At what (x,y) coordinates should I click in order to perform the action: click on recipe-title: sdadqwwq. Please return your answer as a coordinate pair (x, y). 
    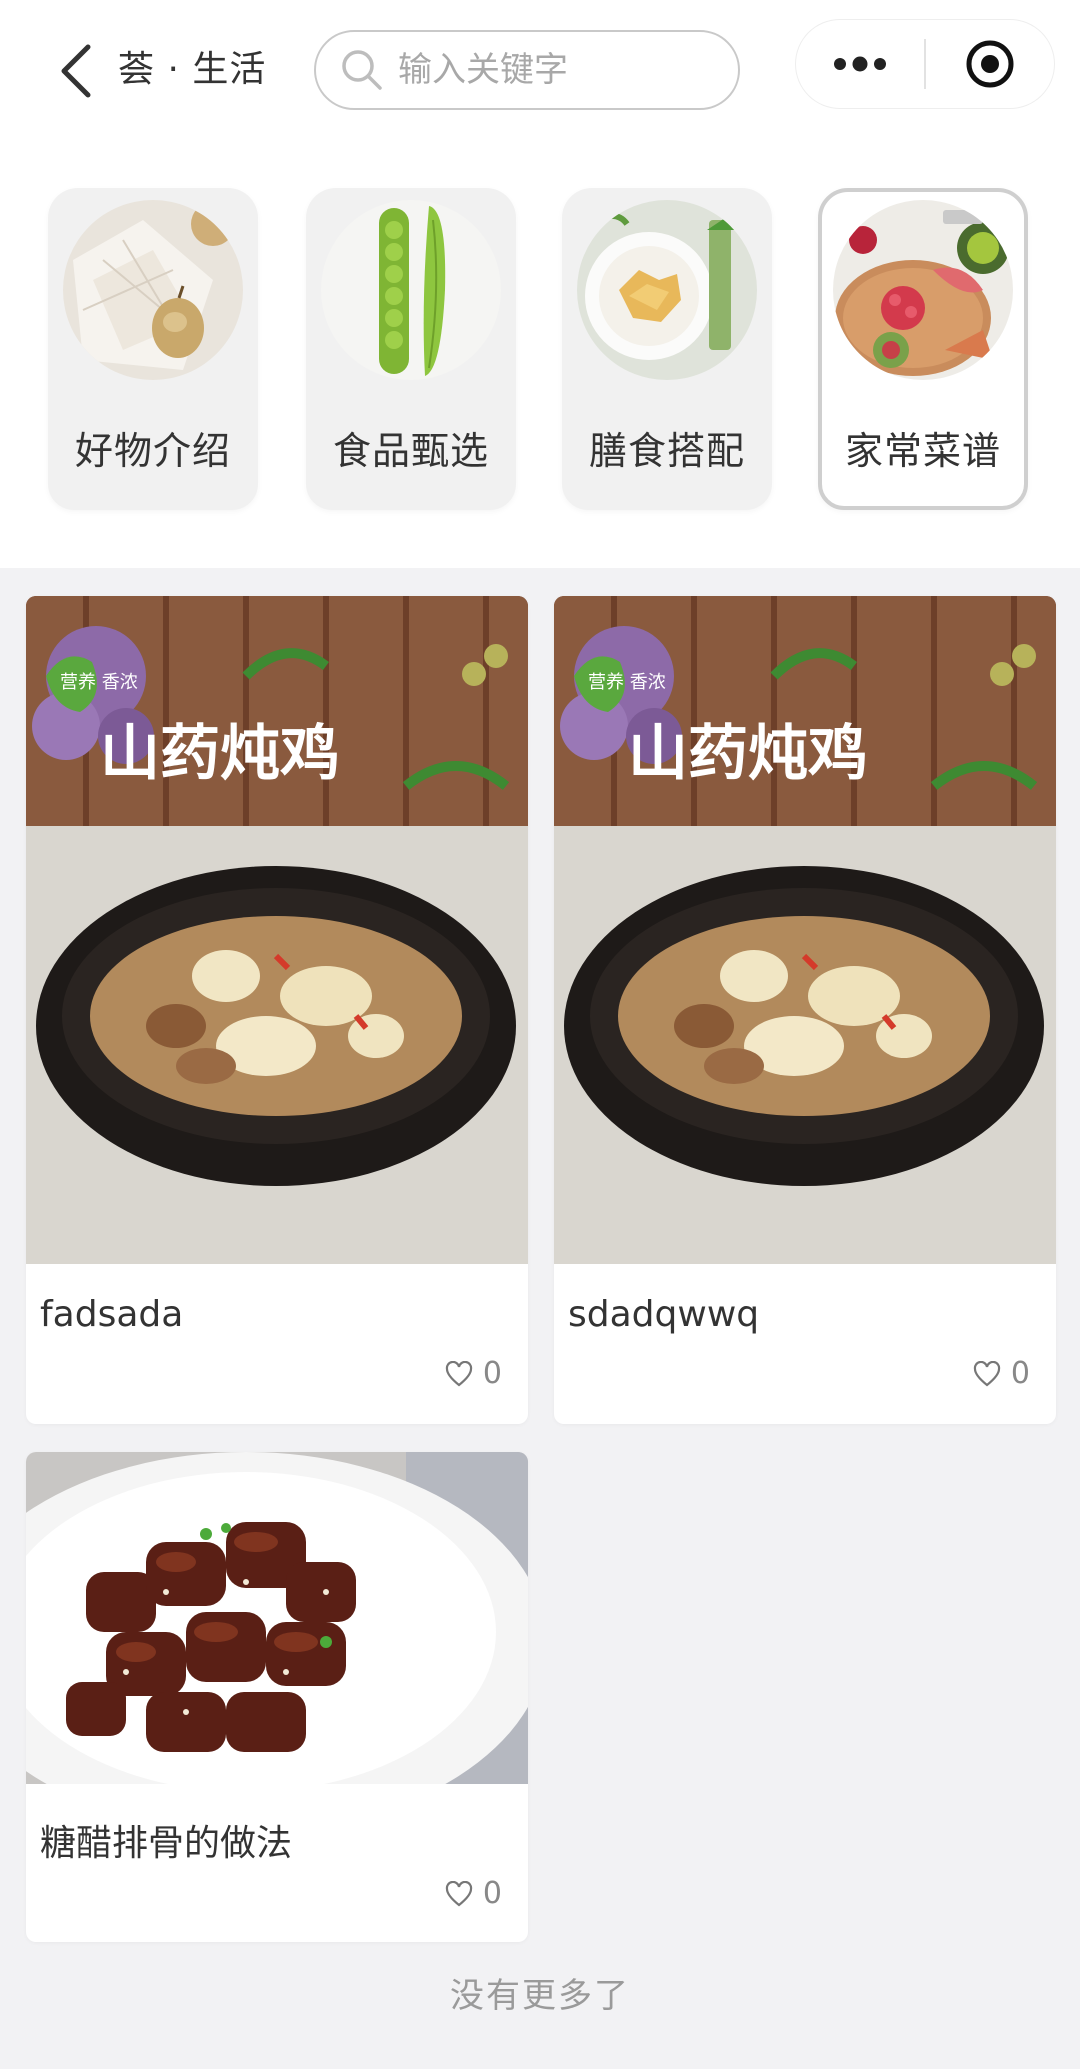
    Looking at the image, I should click on (664, 1314).